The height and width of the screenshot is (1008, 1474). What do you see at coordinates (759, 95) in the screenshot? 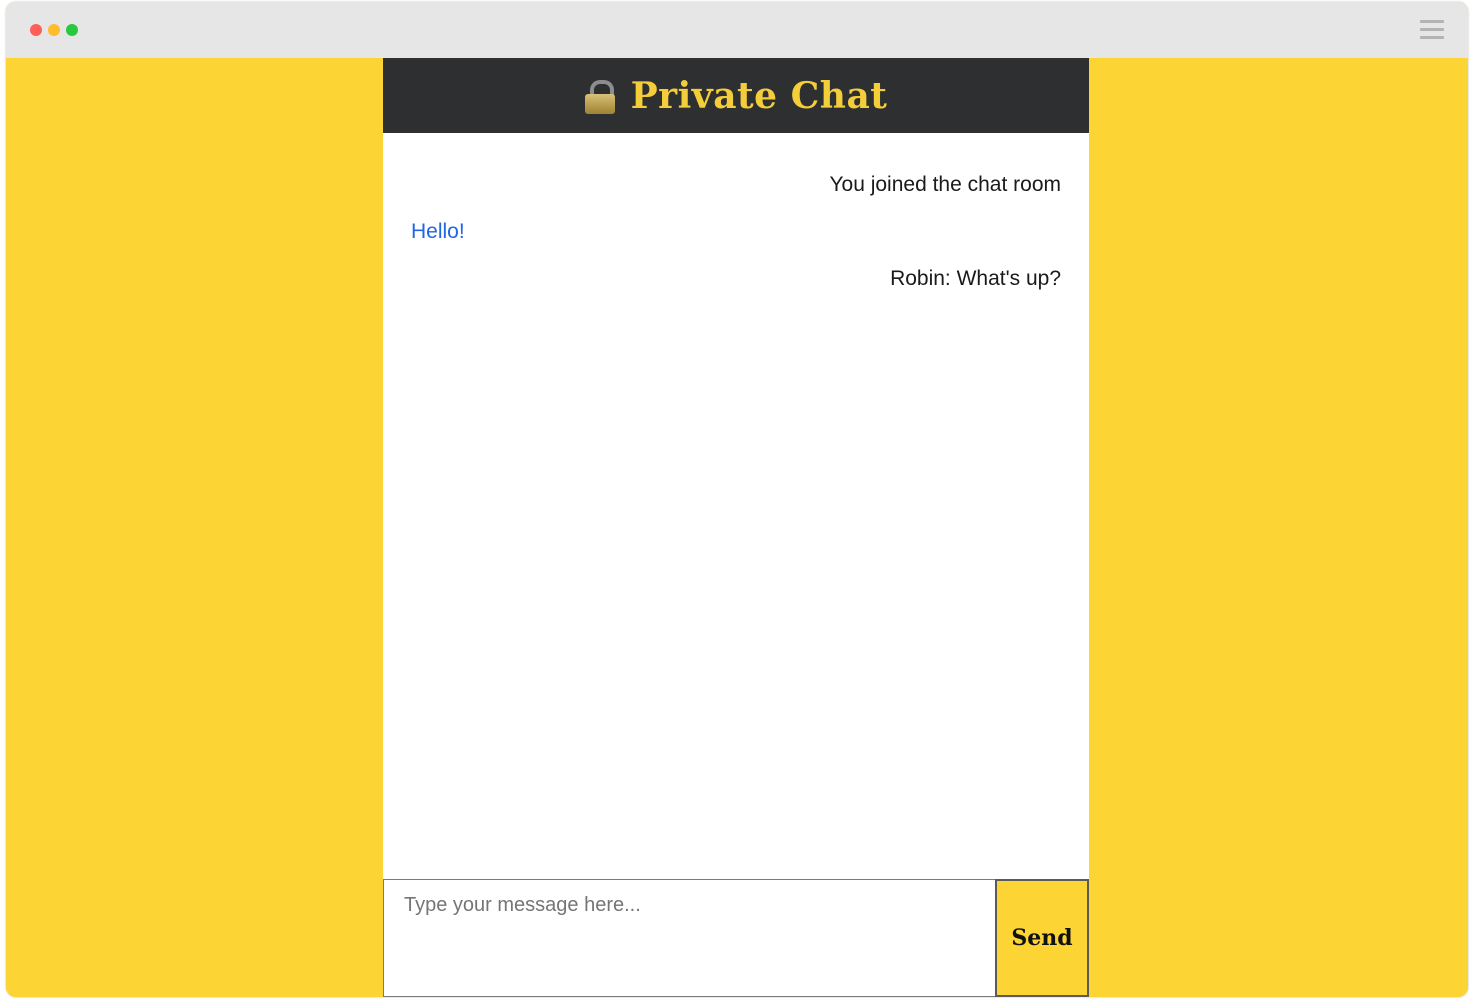
I see `chat-title: Private Chat` at bounding box center [759, 95].